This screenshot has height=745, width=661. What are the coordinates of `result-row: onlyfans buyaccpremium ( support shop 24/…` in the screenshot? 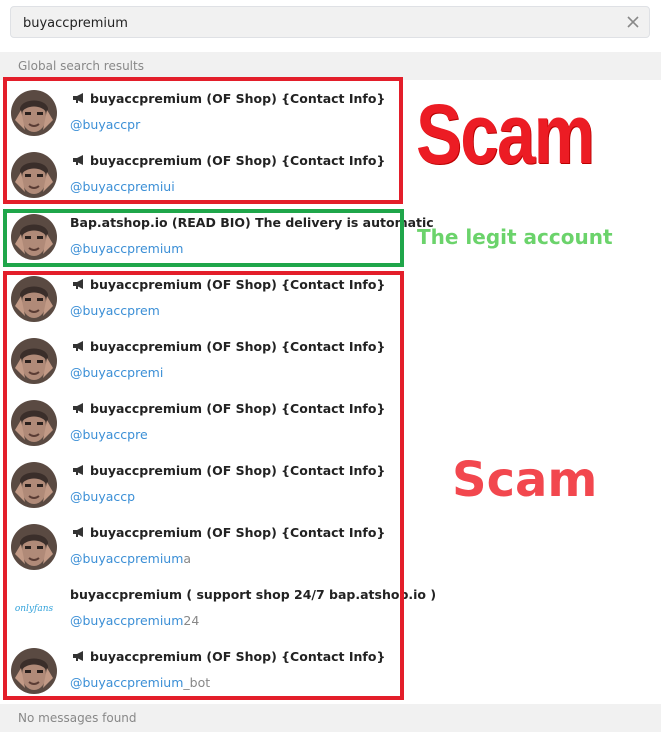 It's located at (330, 609).